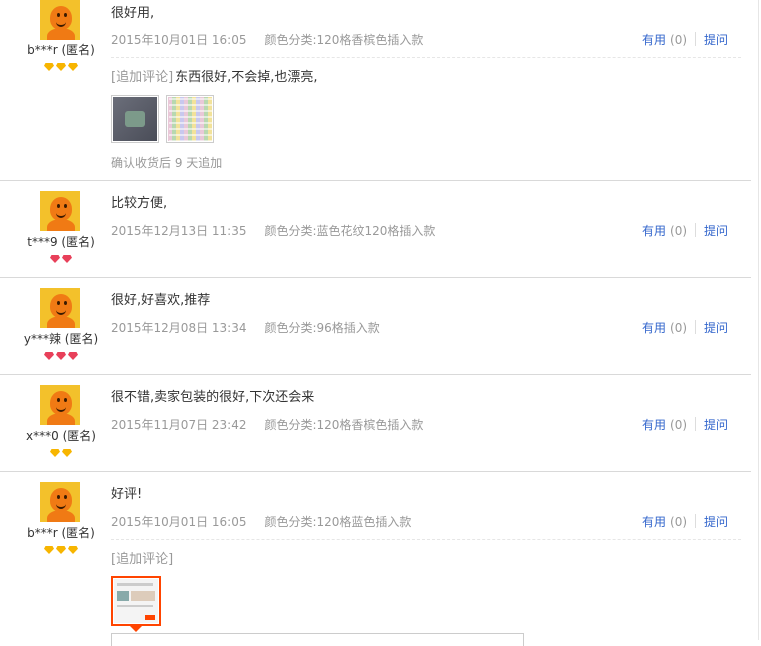 The width and height of the screenshot is (761, 646). What do you see at coordinates (179, 328) in the screenshot?
I see `review-date: 2015年12月08日 13:34` at bounding box center [179, 328].